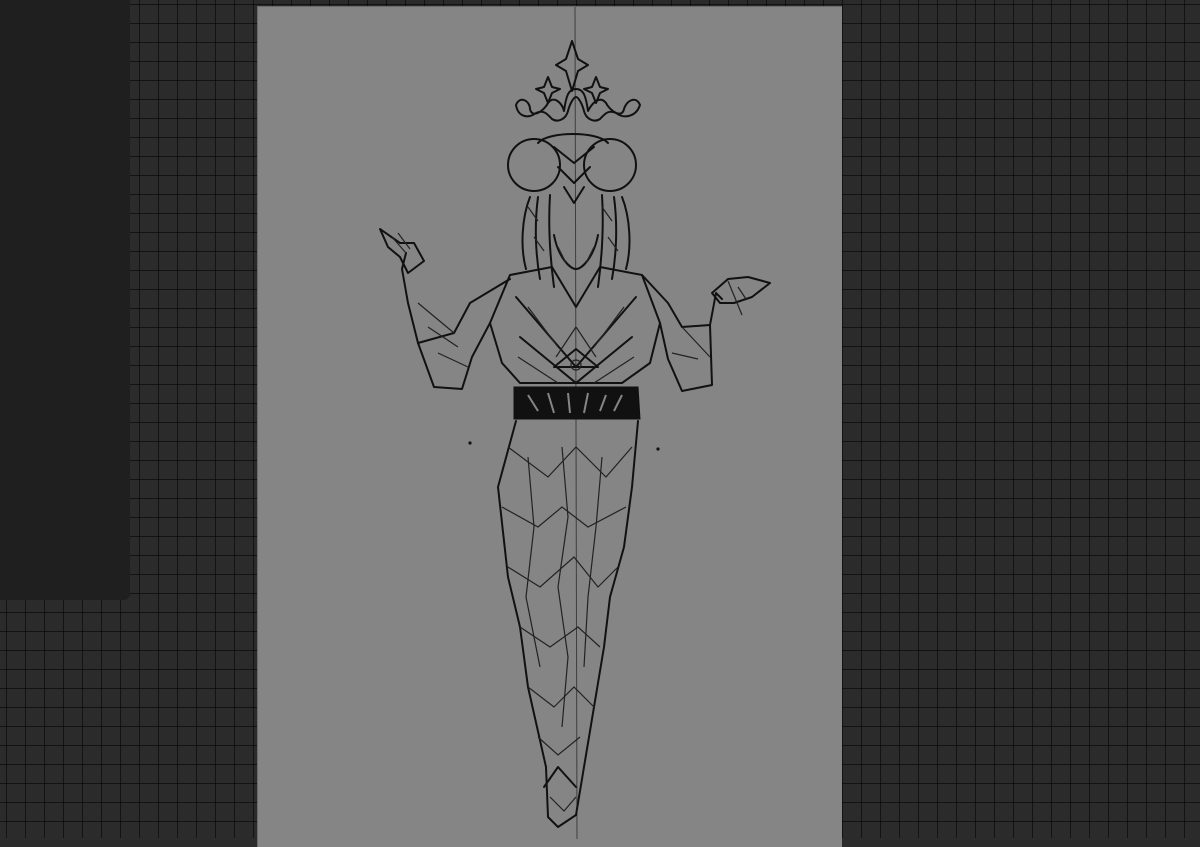  What do you see at coordinates (572, 210) in the screenshot?
I see `head-hair` at bounding box center [572, 210].